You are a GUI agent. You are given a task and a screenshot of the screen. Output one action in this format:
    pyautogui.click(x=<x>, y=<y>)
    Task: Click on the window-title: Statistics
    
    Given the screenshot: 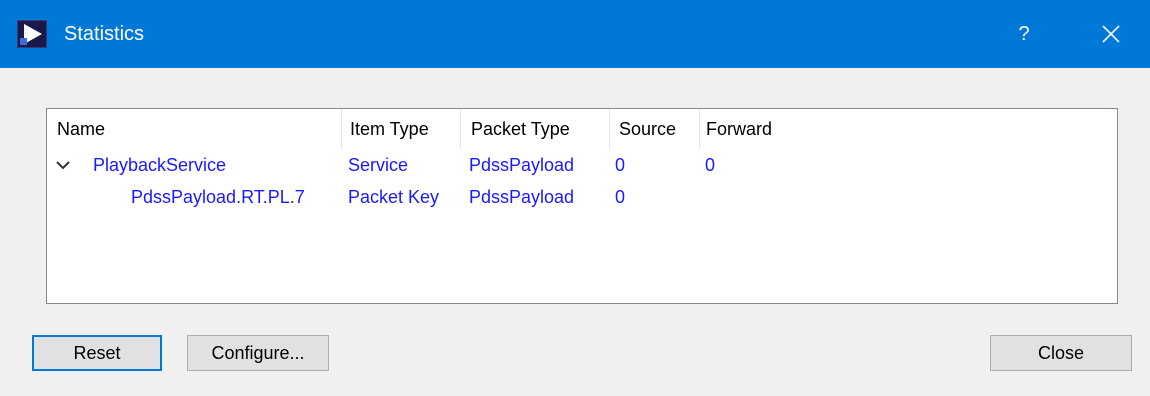 What is the action you would take?
    pyautogui.click(x=104, y=34)
    